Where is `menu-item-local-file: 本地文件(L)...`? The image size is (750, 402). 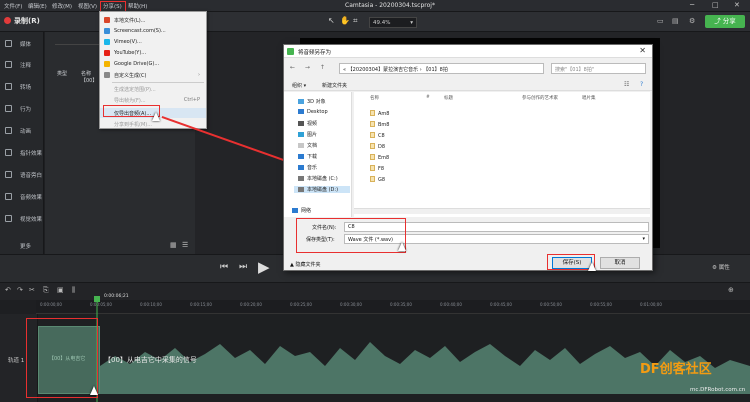 menu-item-local-file: 本地文件(L)... is located at coordinates (153, 20).